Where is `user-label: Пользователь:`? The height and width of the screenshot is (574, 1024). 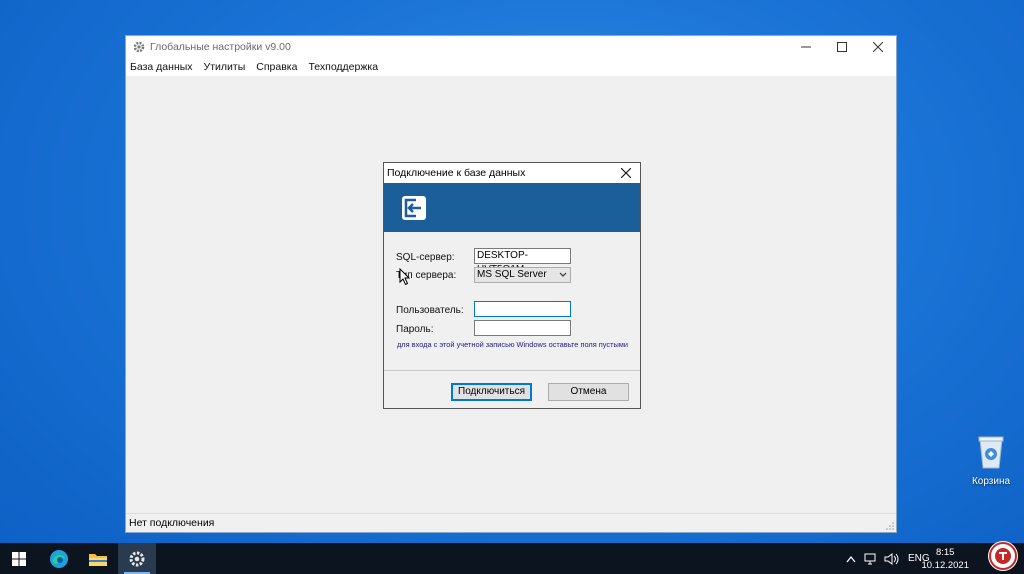
user-label: Пользователь: is located at coordinates (430, 310).